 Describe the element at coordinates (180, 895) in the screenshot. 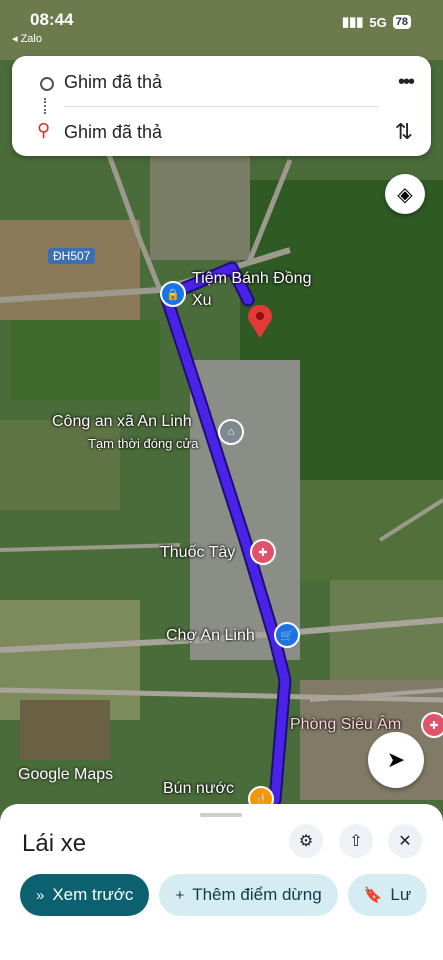

I see `add-stop-icon: +` at that location.